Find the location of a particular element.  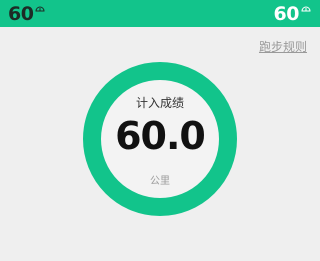

result-value: 60.0 is located at coordinates (160, 136).